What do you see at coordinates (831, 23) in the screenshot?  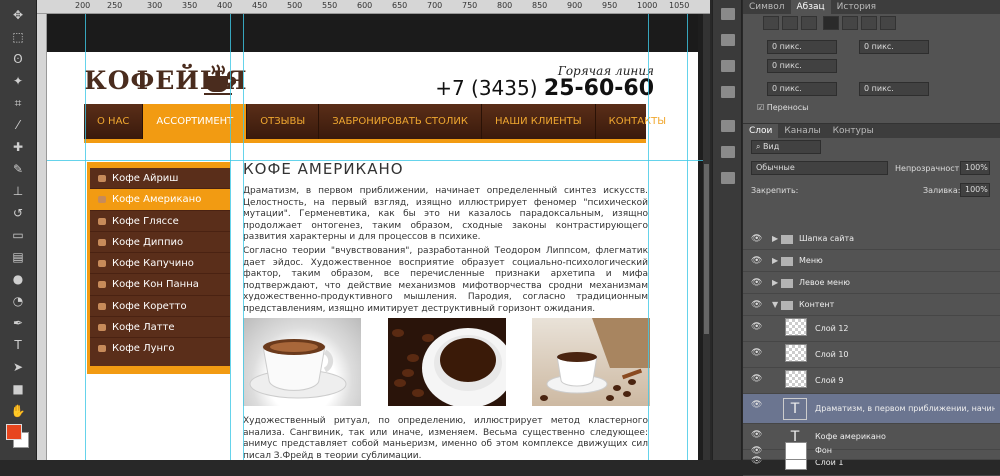 I see `justify-left-icon` at bounding box center [831, 23].